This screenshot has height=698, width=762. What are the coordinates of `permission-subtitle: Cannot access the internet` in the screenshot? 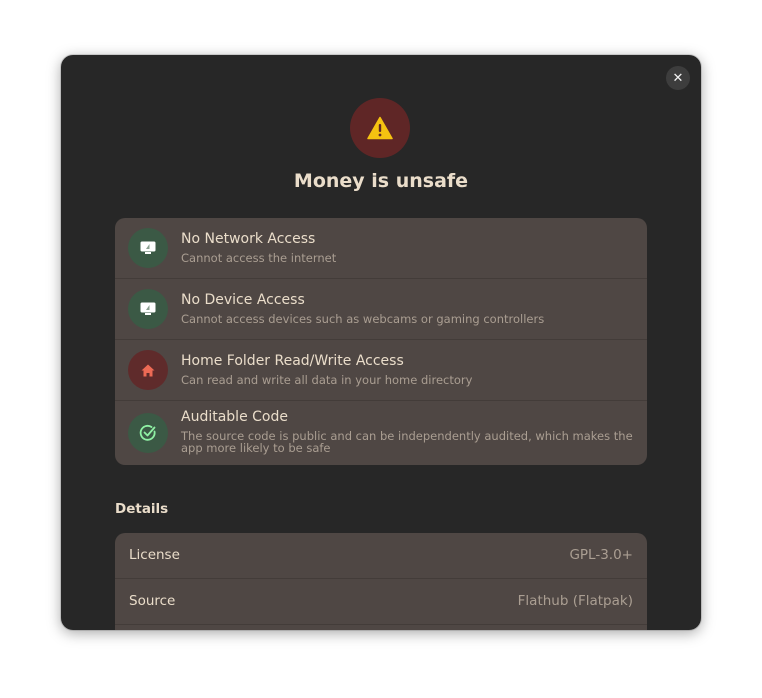 It's located at (259, 258).